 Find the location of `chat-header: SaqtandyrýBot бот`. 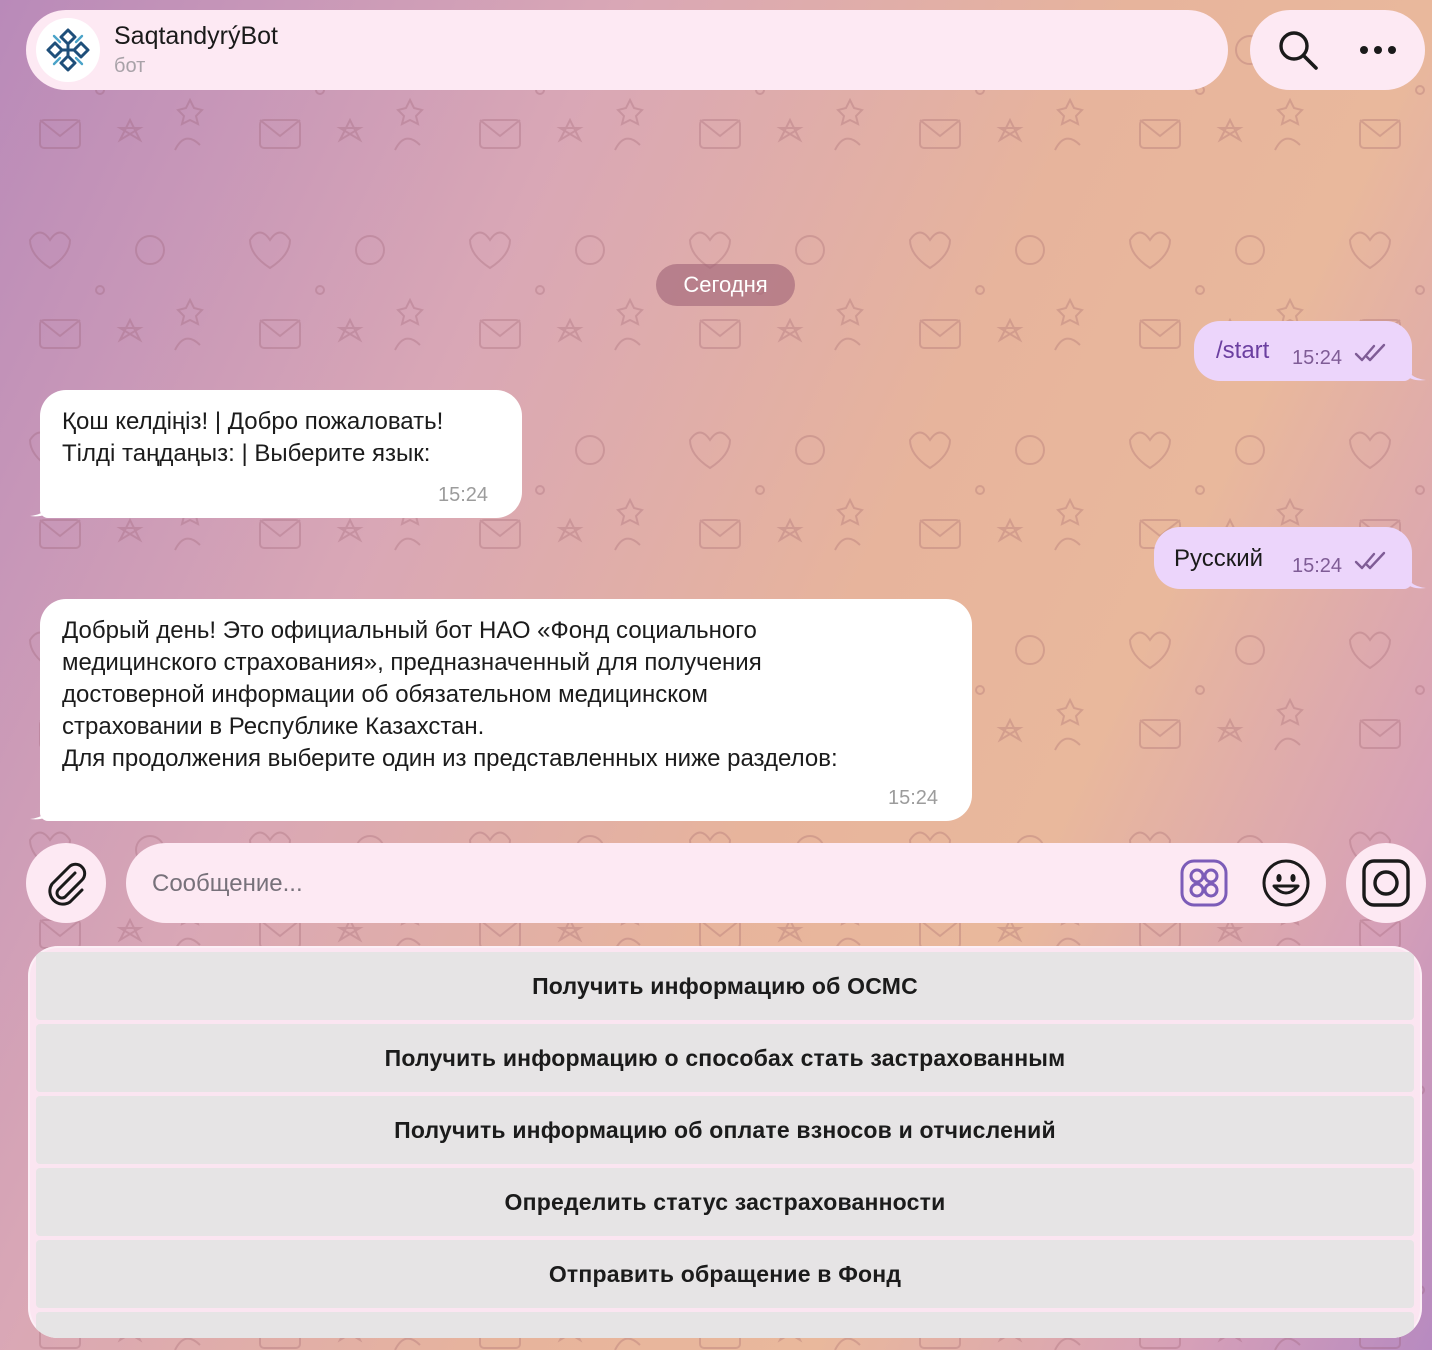

chat-header: SaqtandyrýBot бот is located at coordinates (627, 50).